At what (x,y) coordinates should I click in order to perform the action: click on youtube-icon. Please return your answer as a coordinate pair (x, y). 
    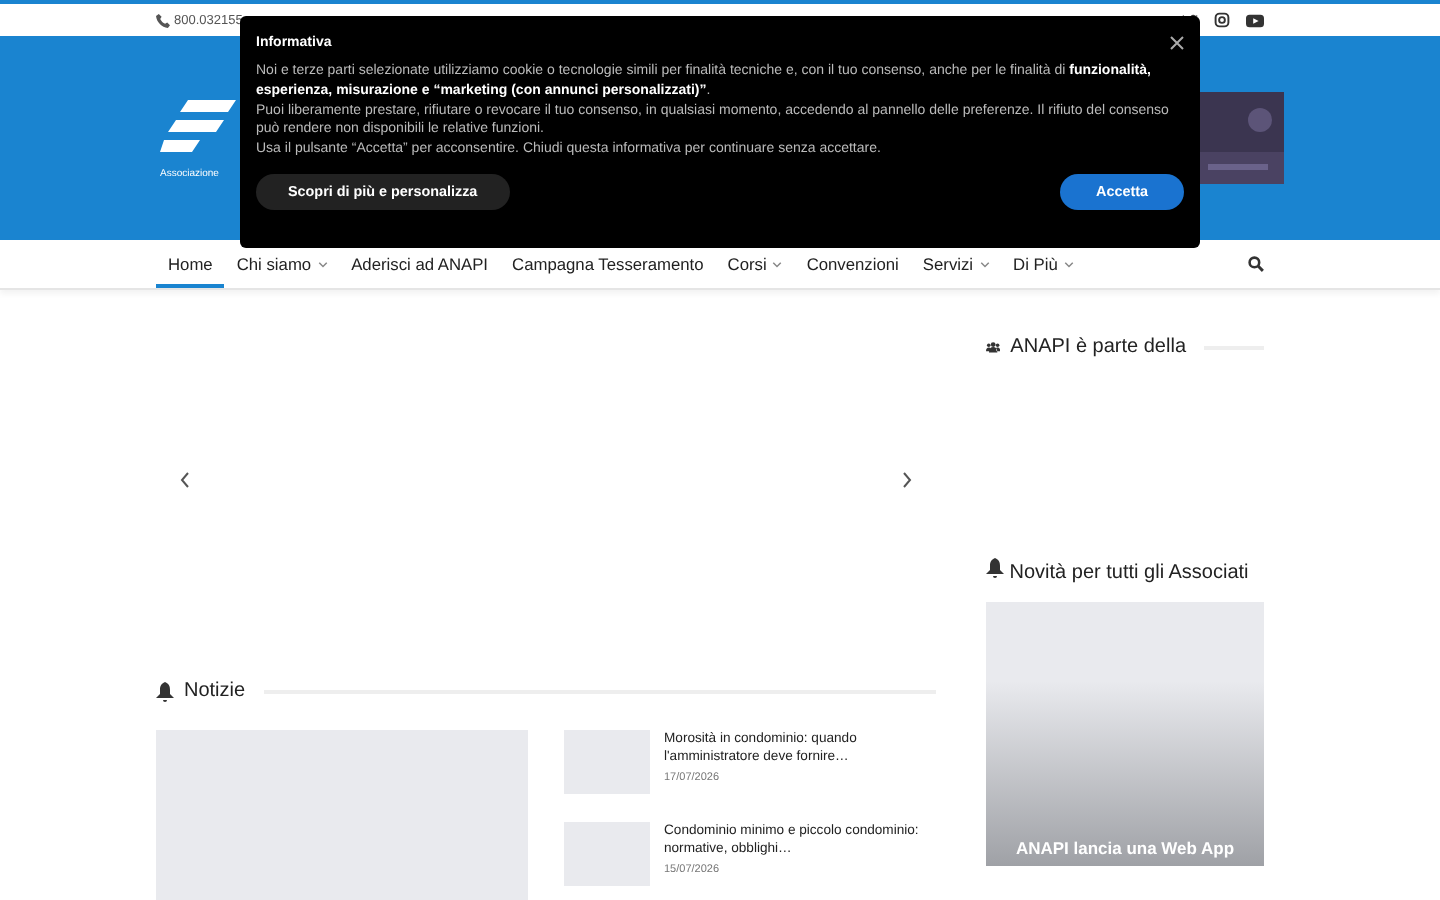
    Looking at the image, I should click on (1255, 20).